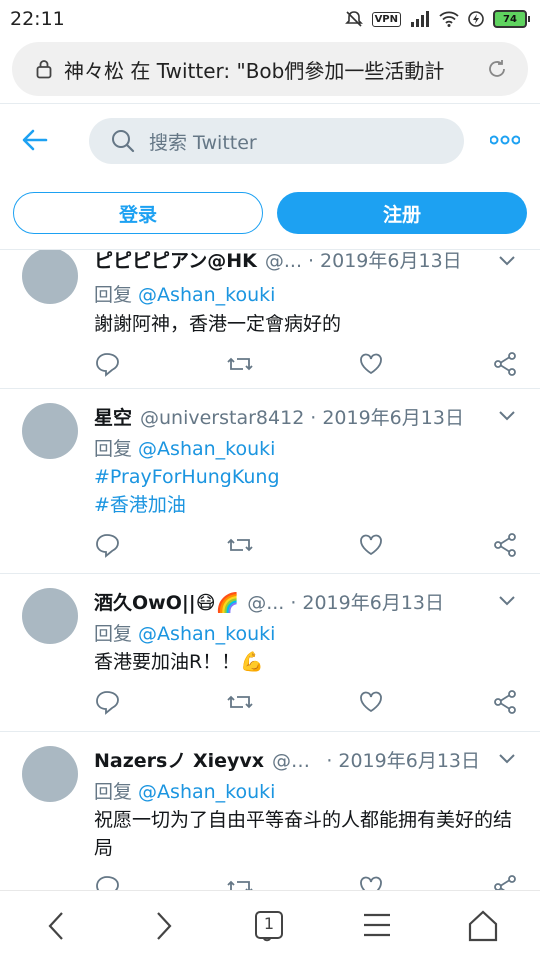  I want to click on user-name: ピピピピアン@HK, so click(175, 261).